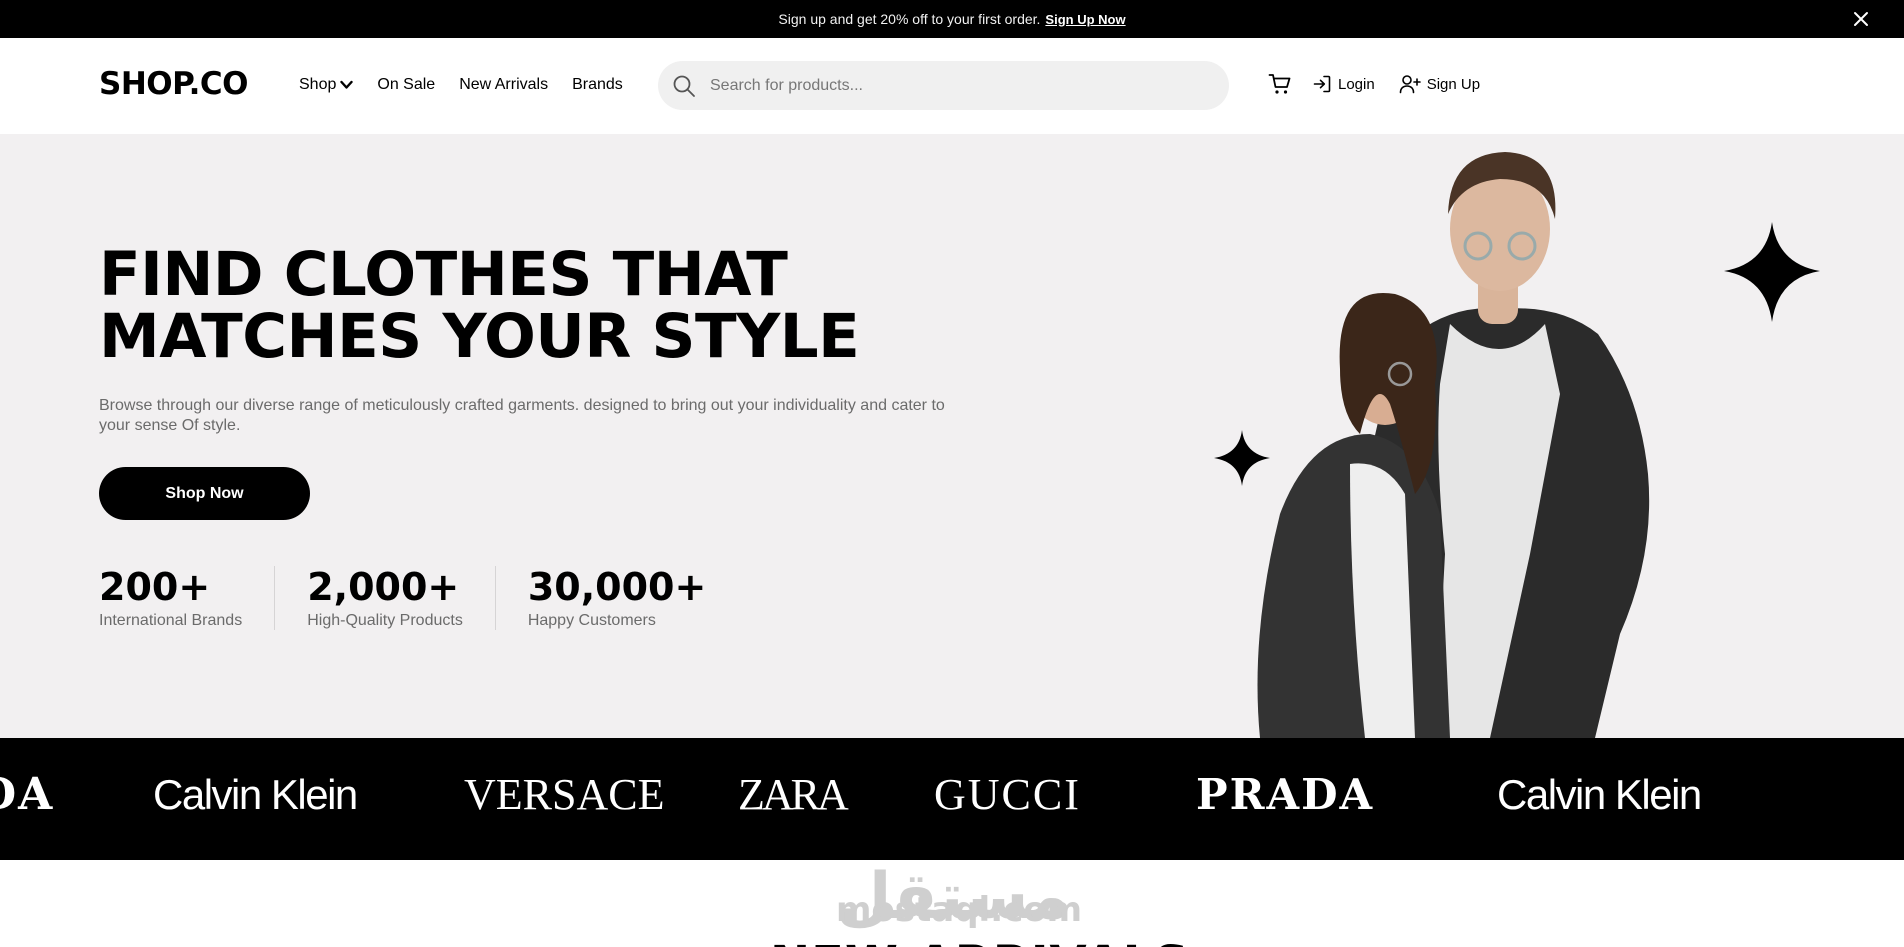 The image size is (1904, 947). I want to click on brand-logo-prada-partial: DA, so click(27, 794).